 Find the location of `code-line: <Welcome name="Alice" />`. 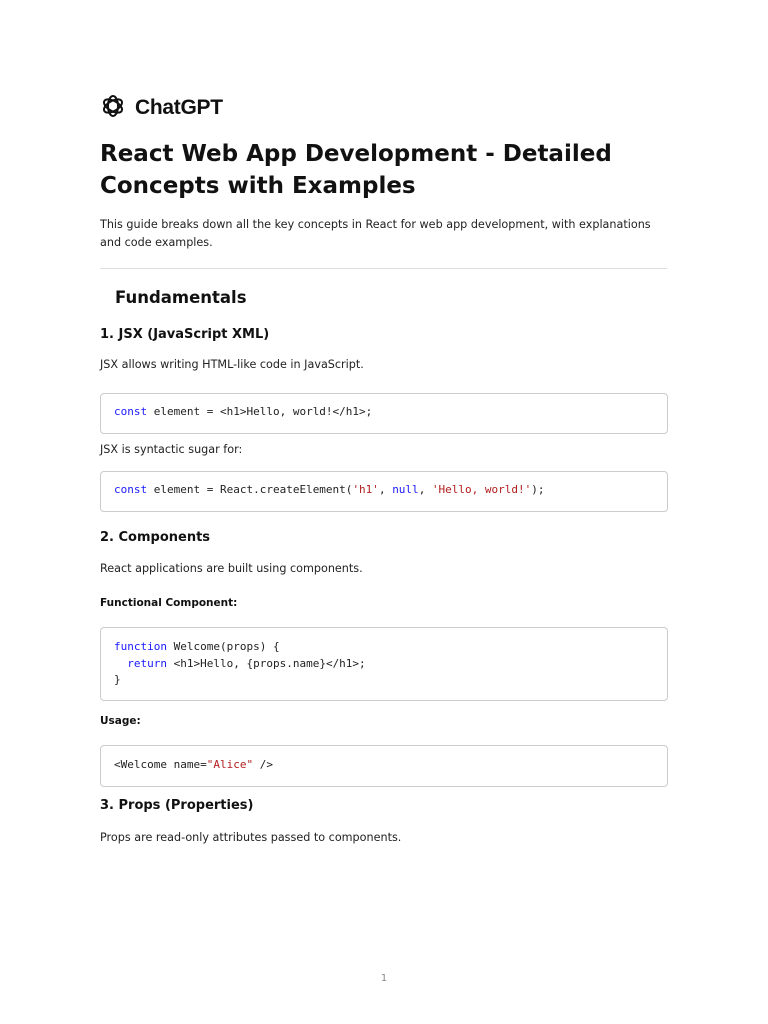

code-line: <Welcome name="Alice" /> is located at coordinates (390, 765).